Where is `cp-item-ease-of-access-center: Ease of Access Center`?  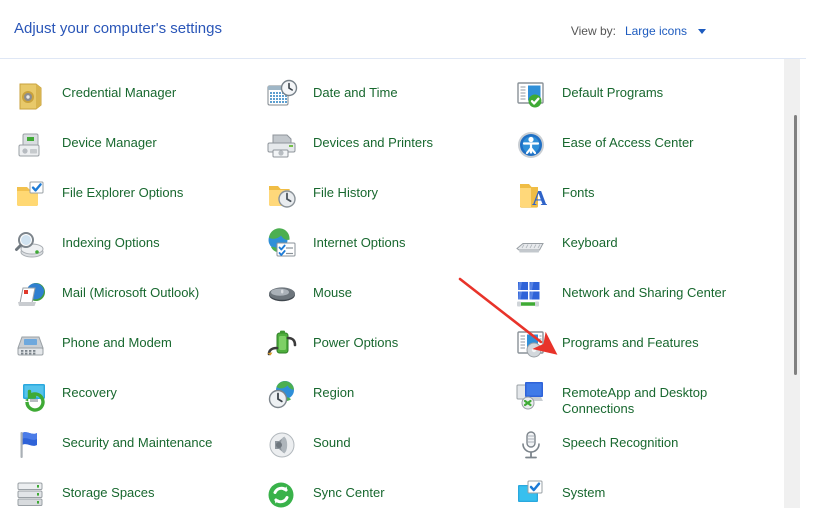
cp-item-ease-of-access-center: Ease of Access Center is located at coordinates (639, 147).